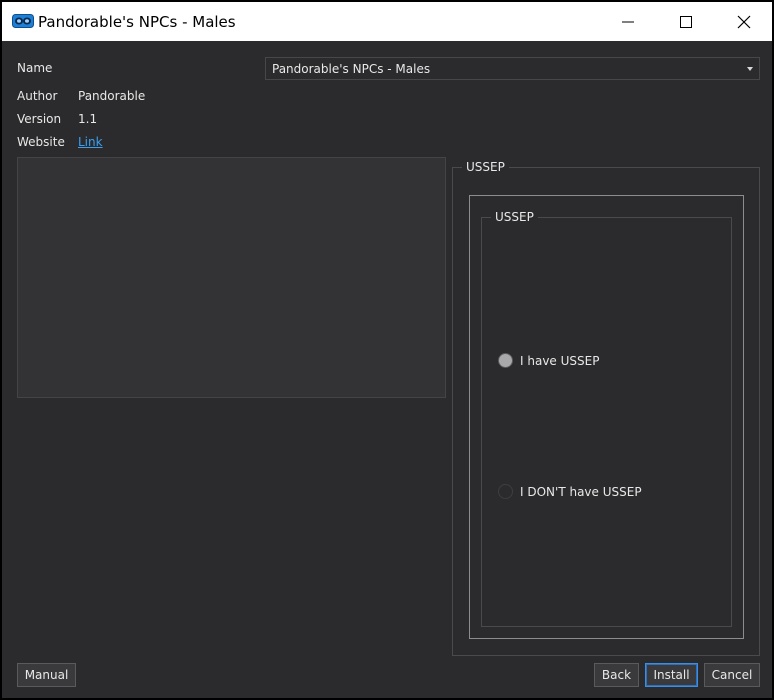 The width and height of the screenshot is (774, 700). I want to click on author-value: Pandorable, so click(112, 96).